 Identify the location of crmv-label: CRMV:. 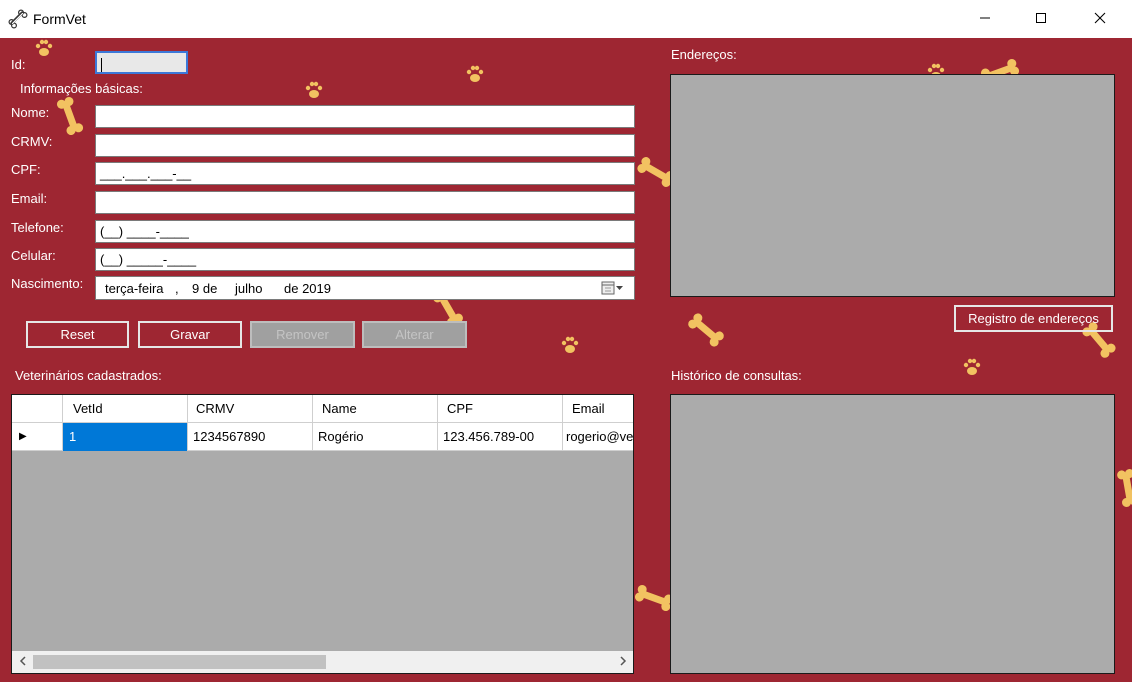
(32, 141).